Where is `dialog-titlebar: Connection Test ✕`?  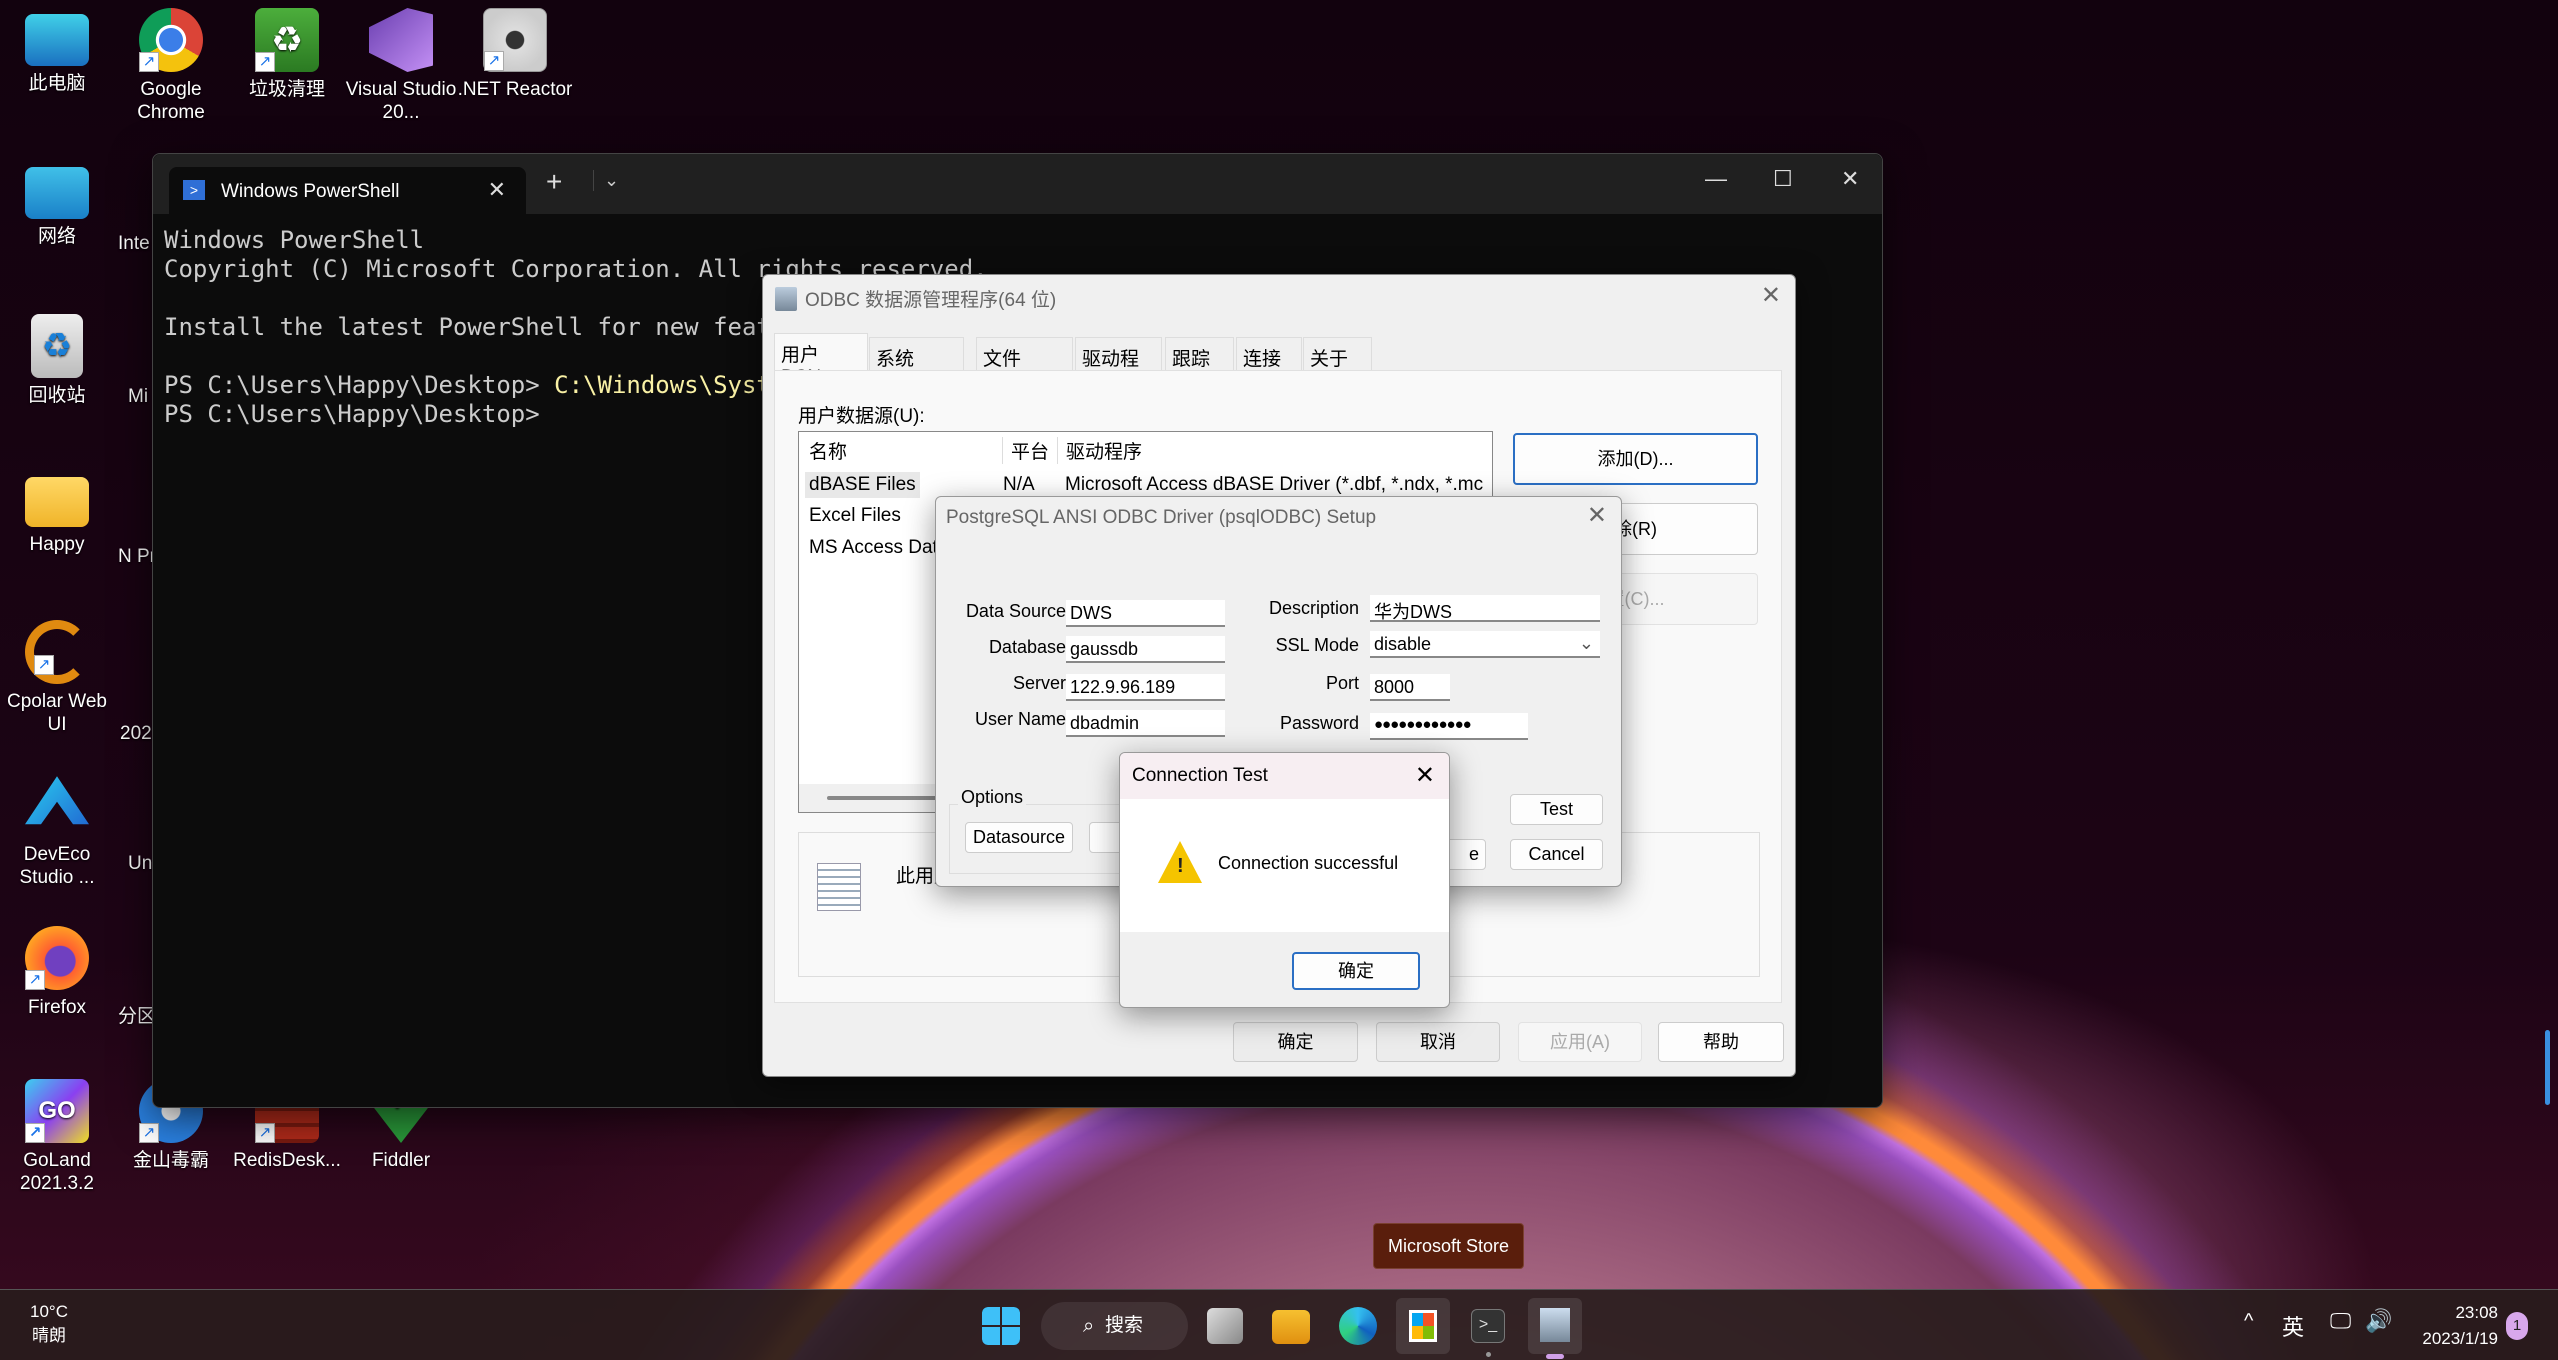 dialog-titlebar: Connection Test ✕ is located at coordinates (1284, 776).